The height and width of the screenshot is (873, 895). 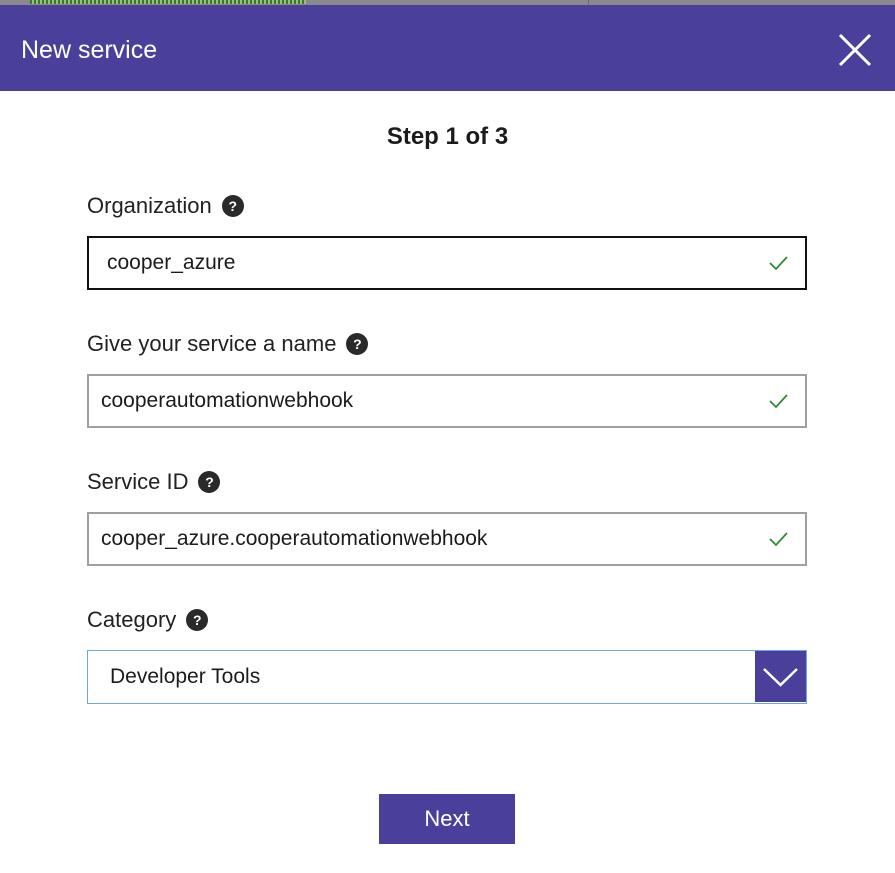 I want to click on category-label-row: Category ?, so click(x=148, y=620).